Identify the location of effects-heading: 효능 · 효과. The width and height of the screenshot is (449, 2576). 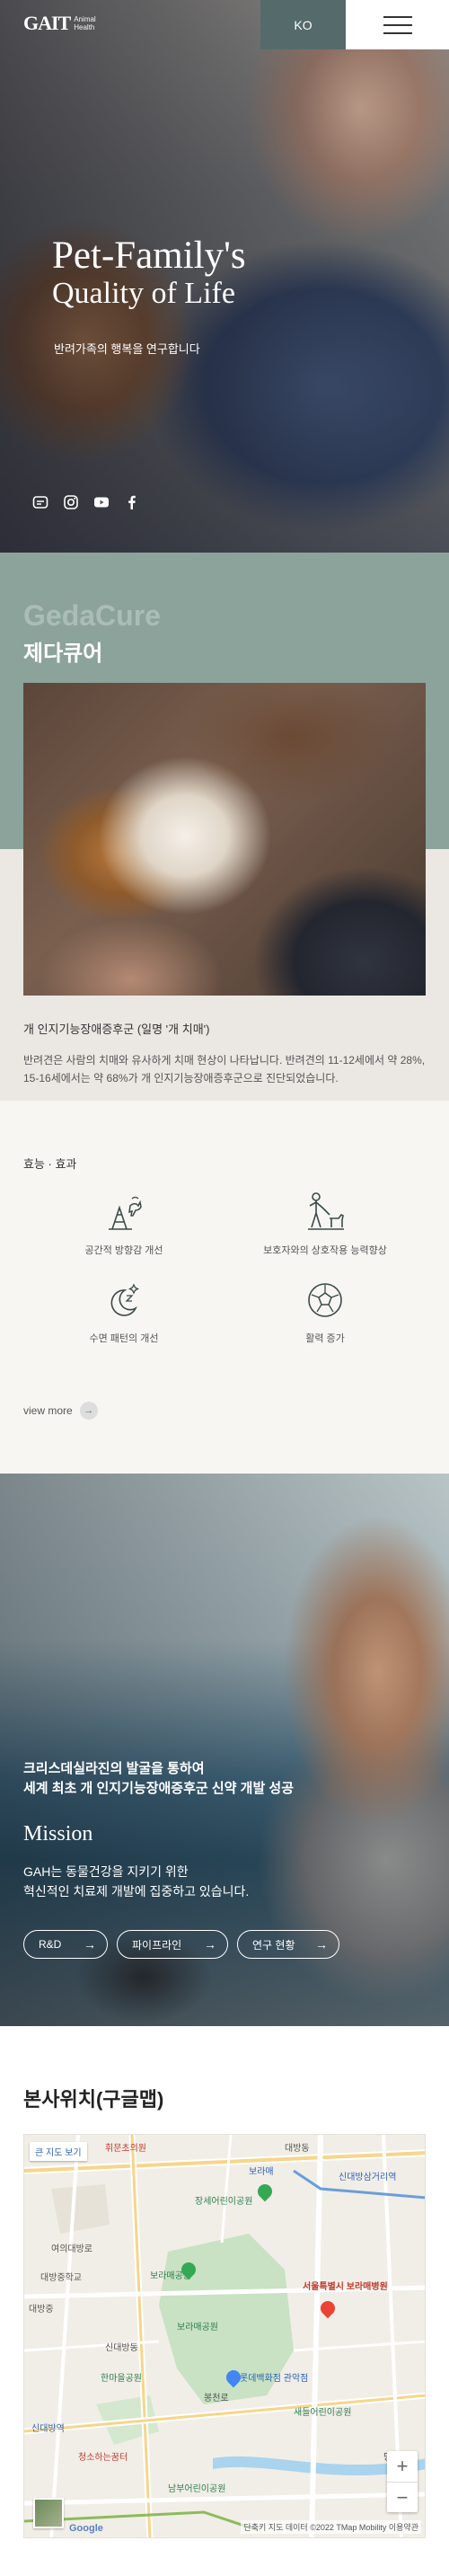
(50, 1164).